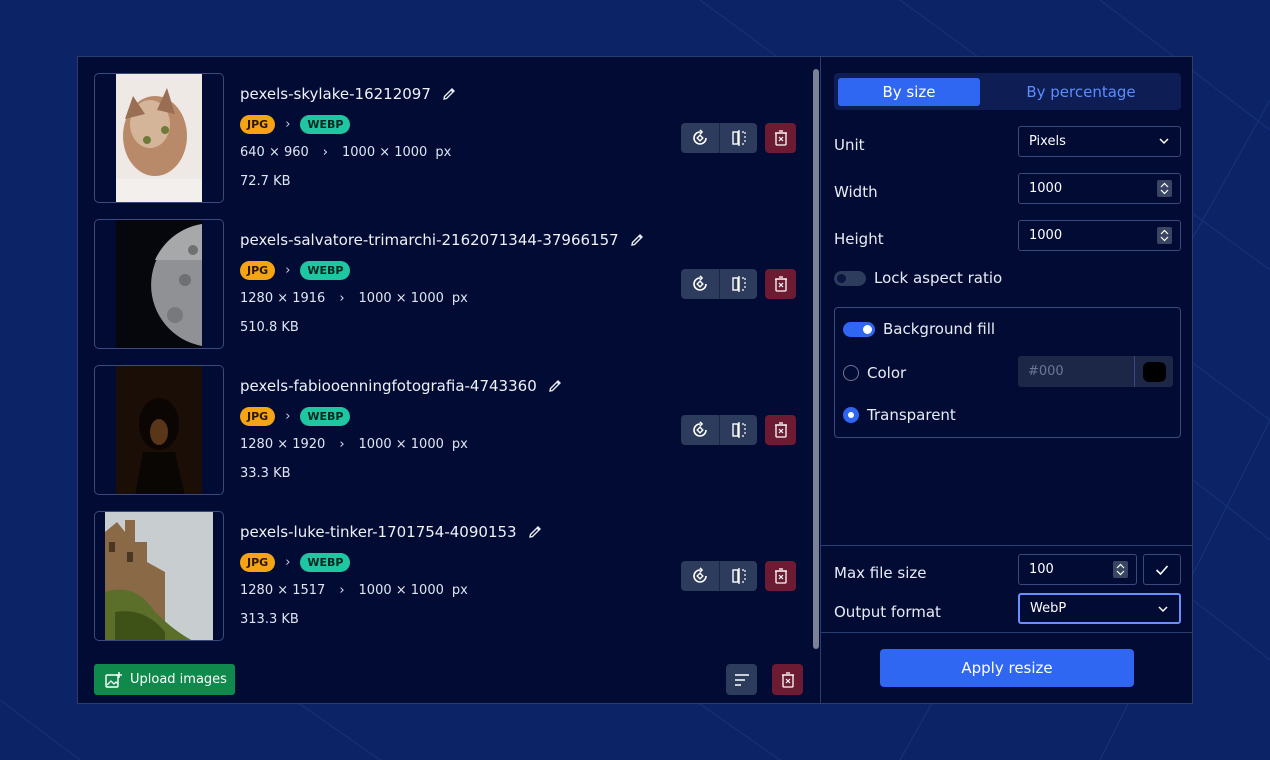  What do you see at coordinates (787, 679) in the screenshot?
I see `delete-all-button` at bounding box center [787, 679].